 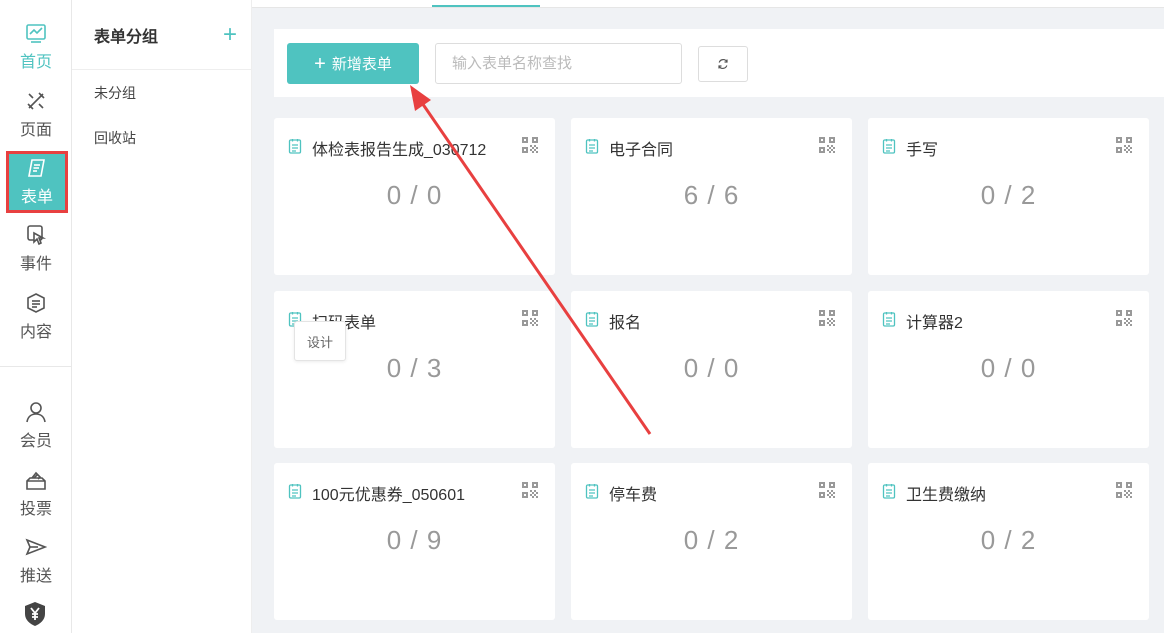 What do you see at coordinates (36, 197) in the screenshot?
I see `nav-label-forms: 表单` at bounding box center [36, 197].